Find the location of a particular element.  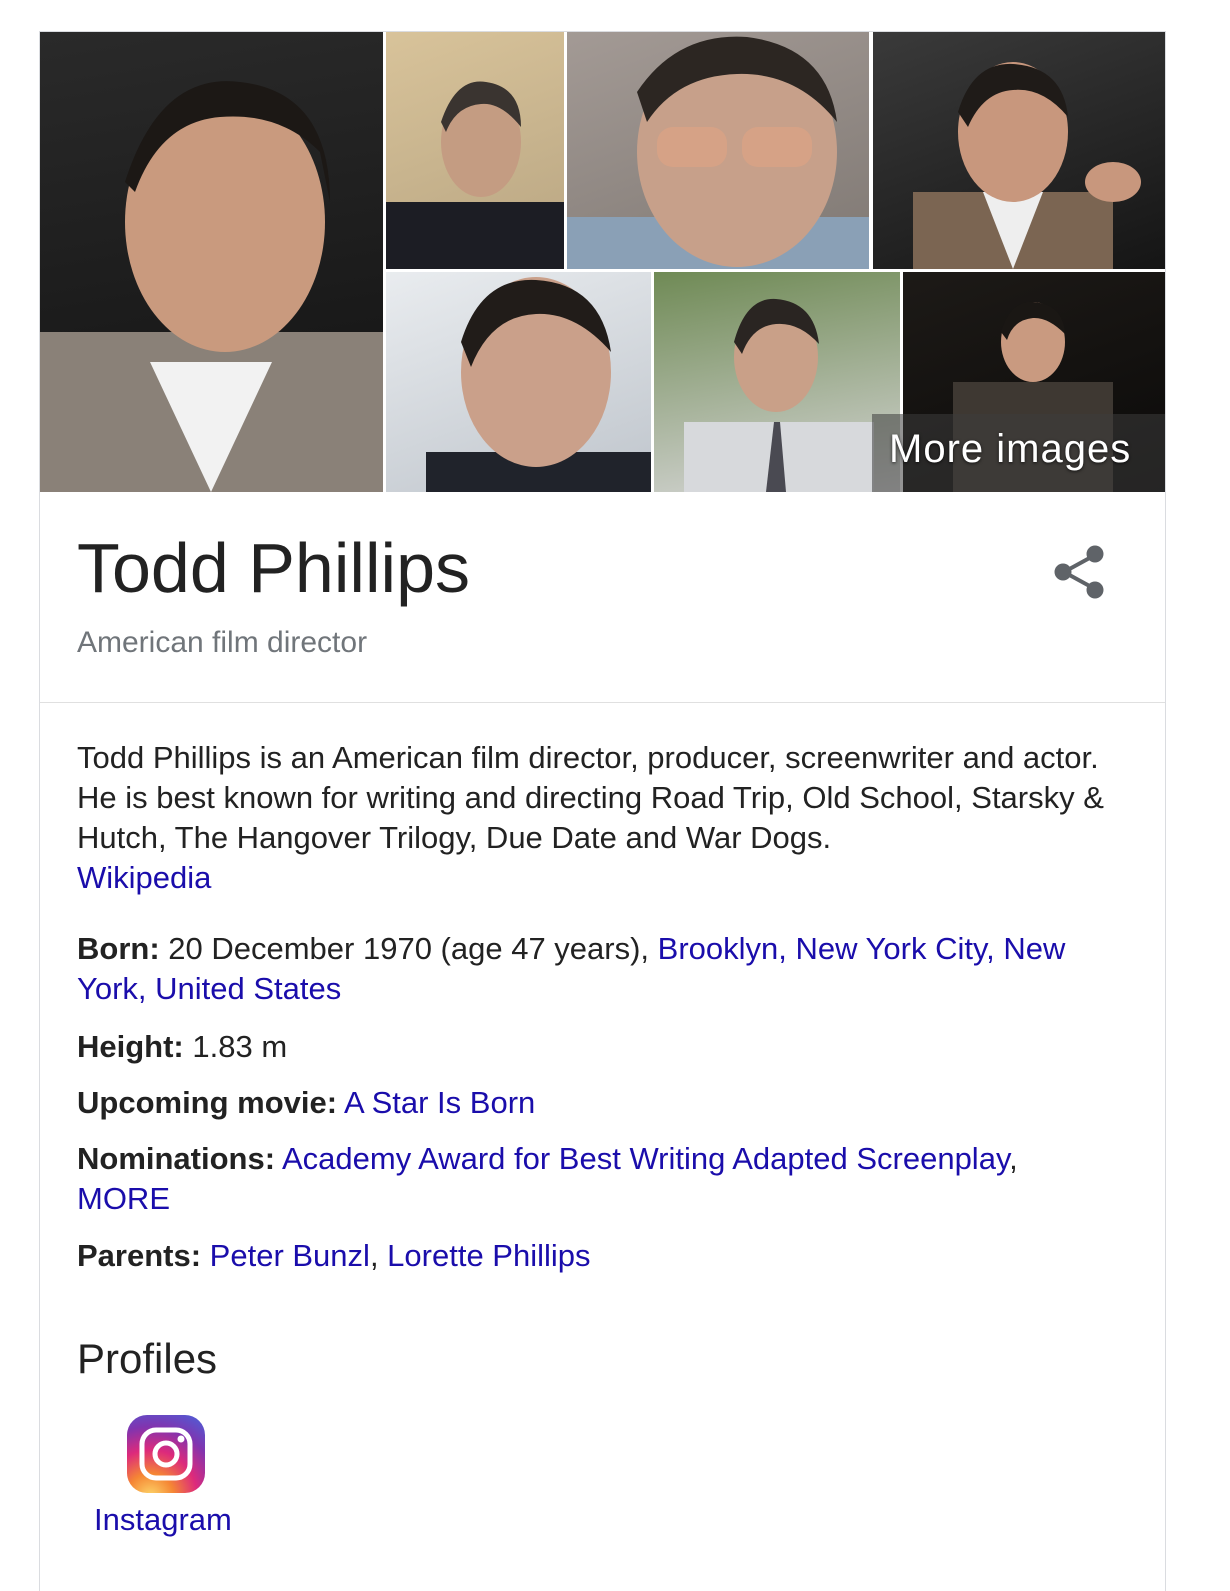

share-icon is located at coordinates (1079, 572).